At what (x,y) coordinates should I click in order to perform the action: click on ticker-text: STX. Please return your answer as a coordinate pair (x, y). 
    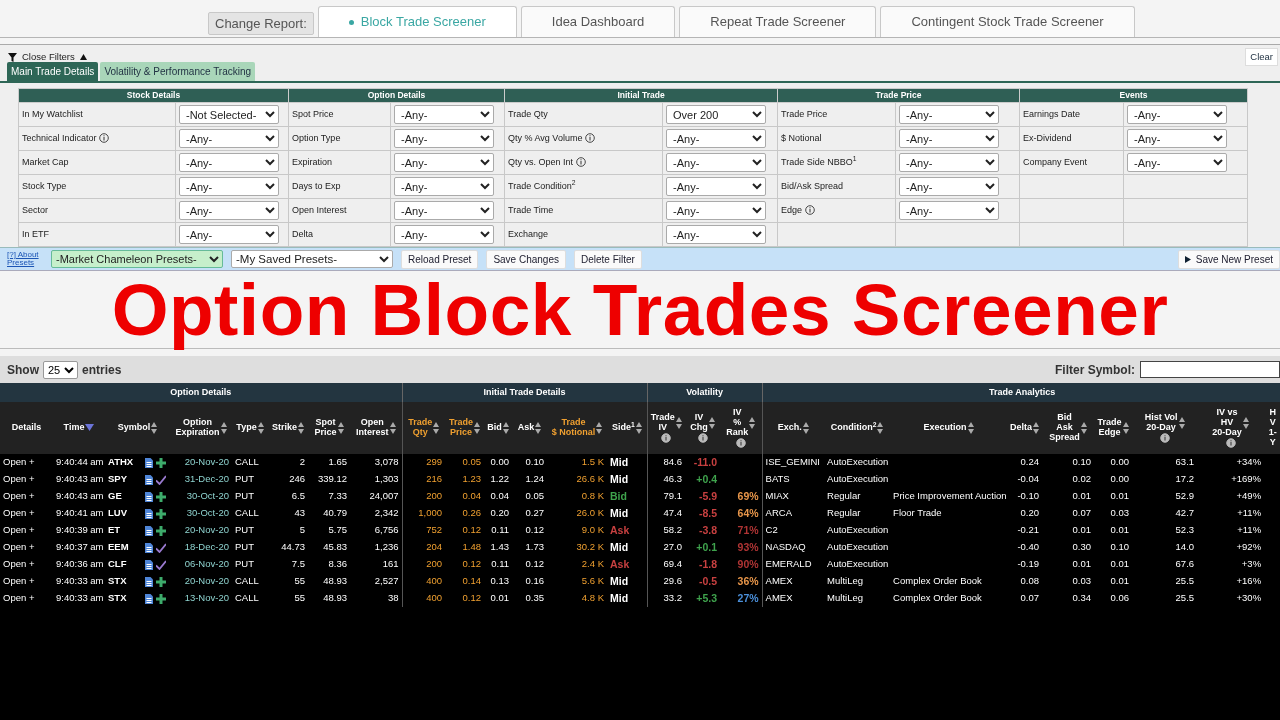
    Looking at the image, I should click on (125, 581).